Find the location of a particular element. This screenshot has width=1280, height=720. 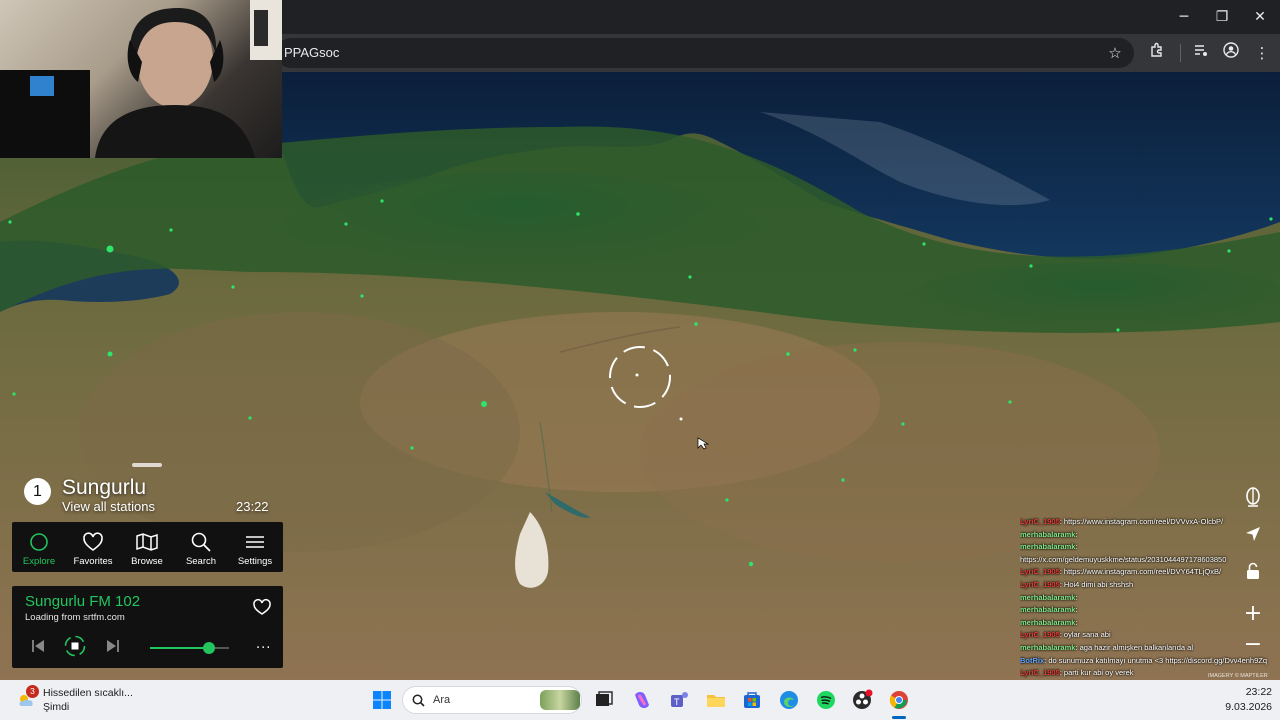

favorite-heart-icon is located at coordinates (262, 607).